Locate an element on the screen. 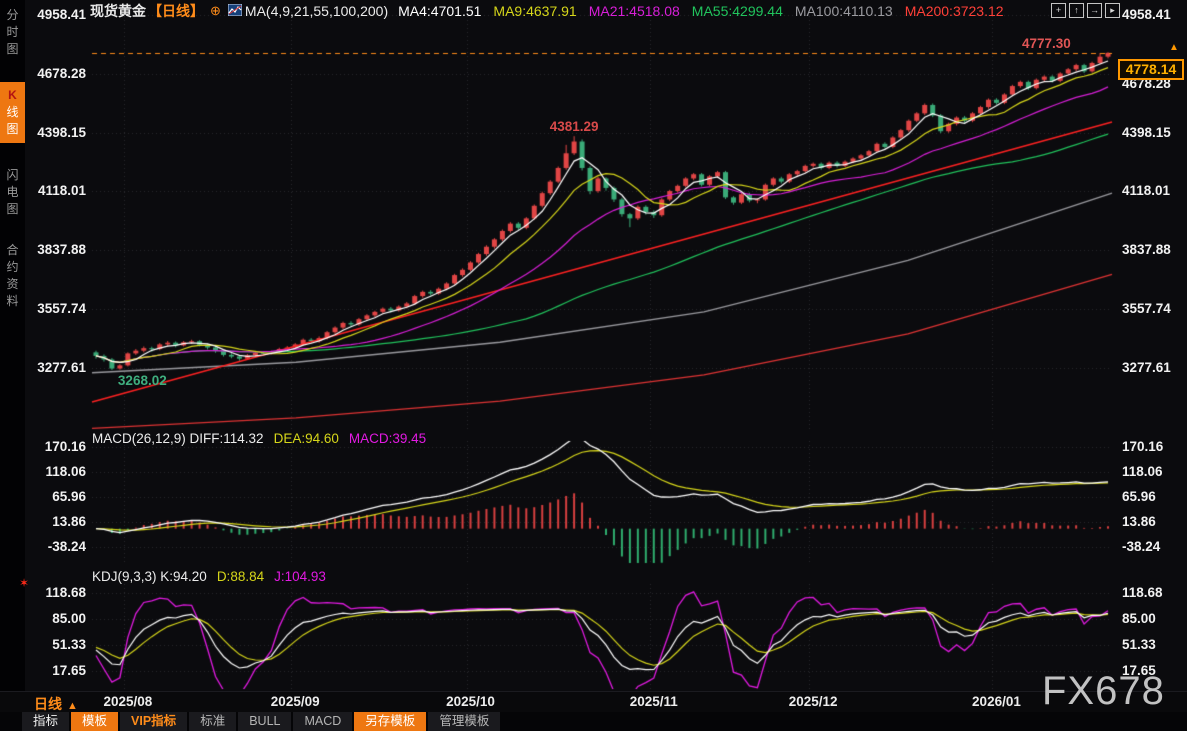 The height and width of the screenshot is (731, 1187). kdj-axis-label-left: 17.65 is located at coordinates (69, 670).